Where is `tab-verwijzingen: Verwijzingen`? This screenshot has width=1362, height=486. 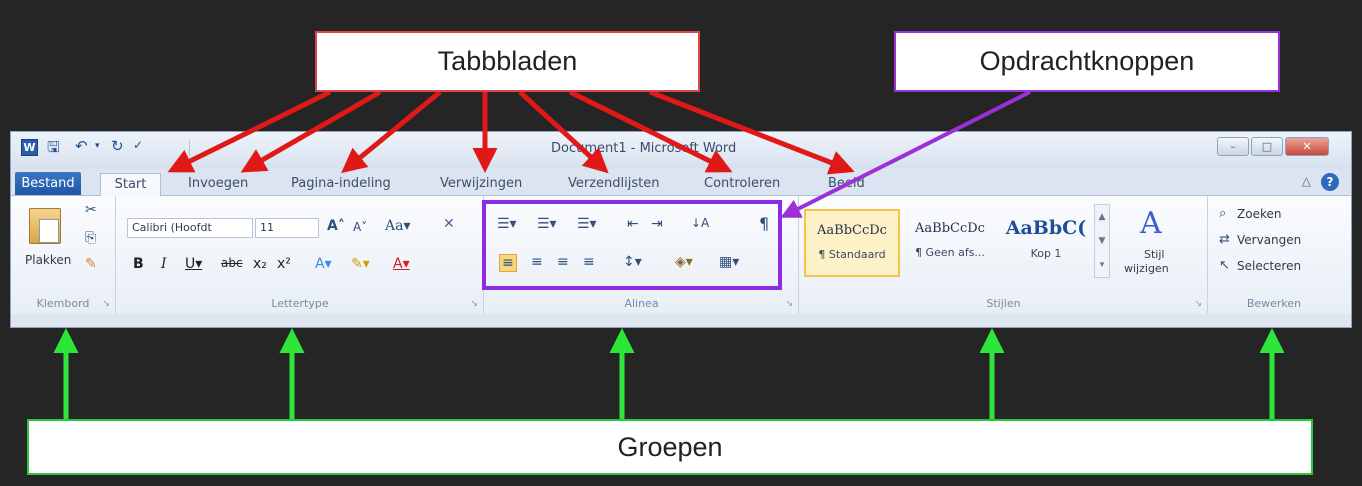
tab-verwijzingen: Verwijzingen is located at coordinates (481, 184).